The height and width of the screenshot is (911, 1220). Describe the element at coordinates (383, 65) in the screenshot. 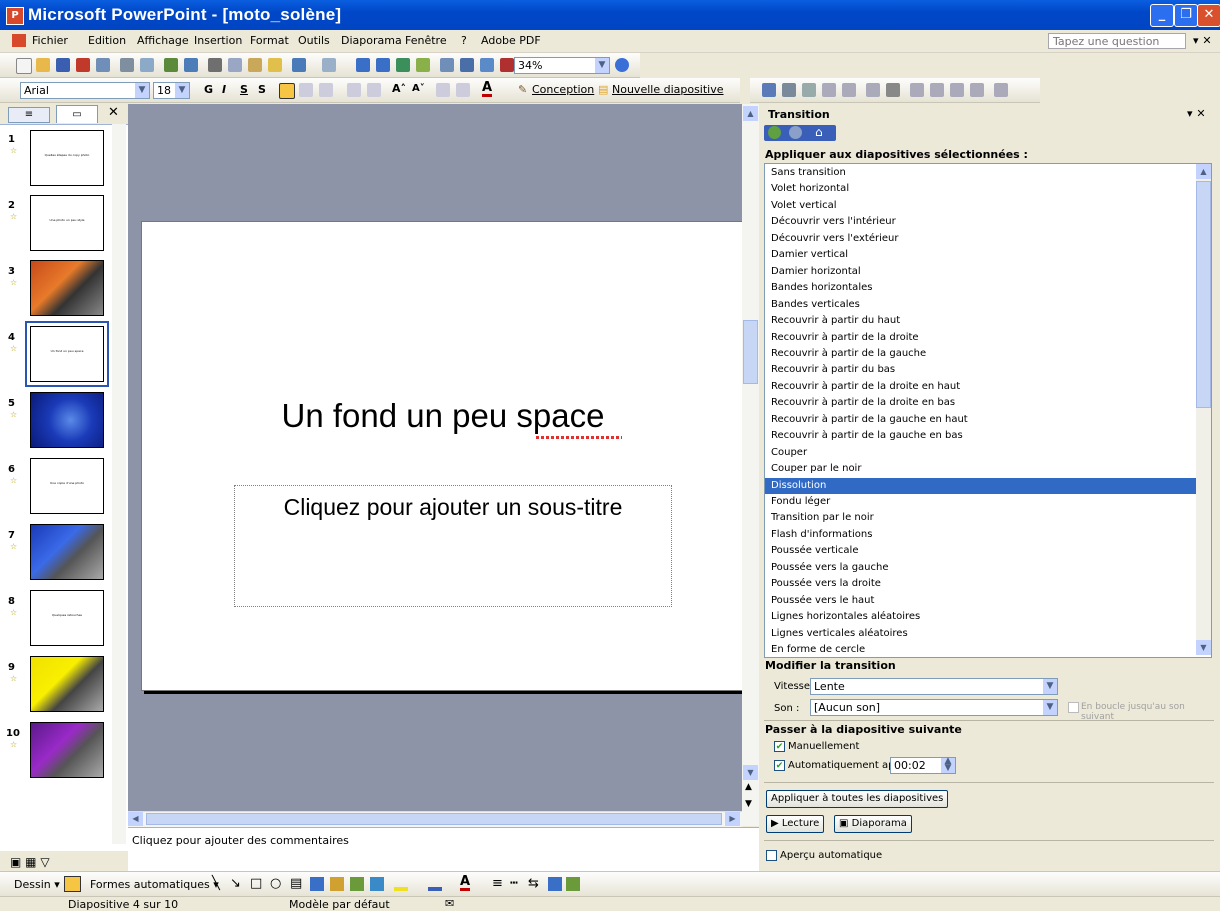

I see `insert-table-icon` at that location.